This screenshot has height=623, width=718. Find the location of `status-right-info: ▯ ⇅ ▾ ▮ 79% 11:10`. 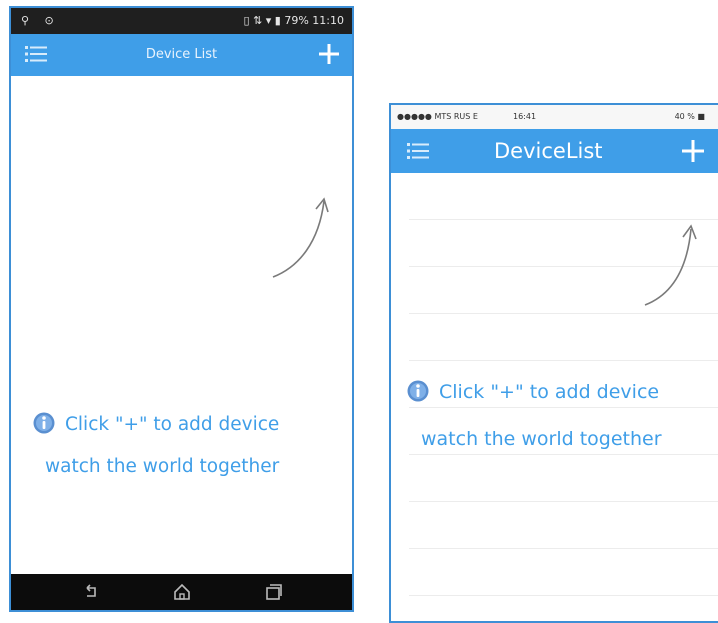

status-right-info: ▯ ⇅ ▾ ▮ 79% 11:10 is located at coordinates (293, 20).